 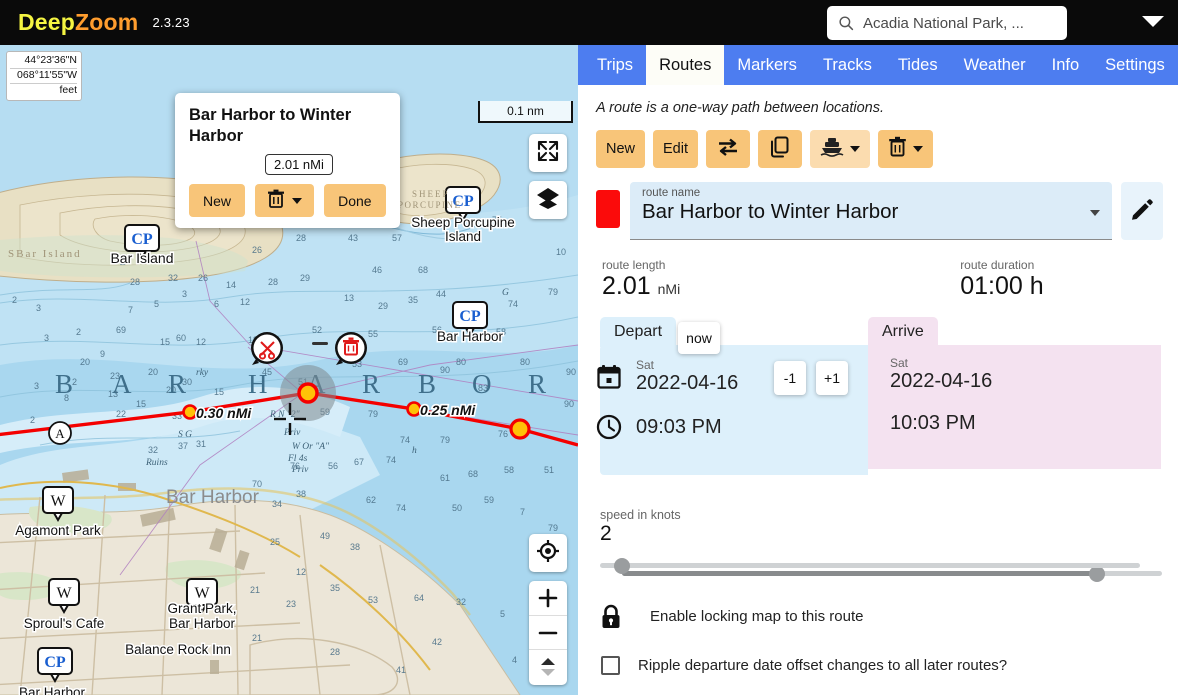 I want to click on depart-date-row: Sat 2022-04-16, so click(x=667, y=377).